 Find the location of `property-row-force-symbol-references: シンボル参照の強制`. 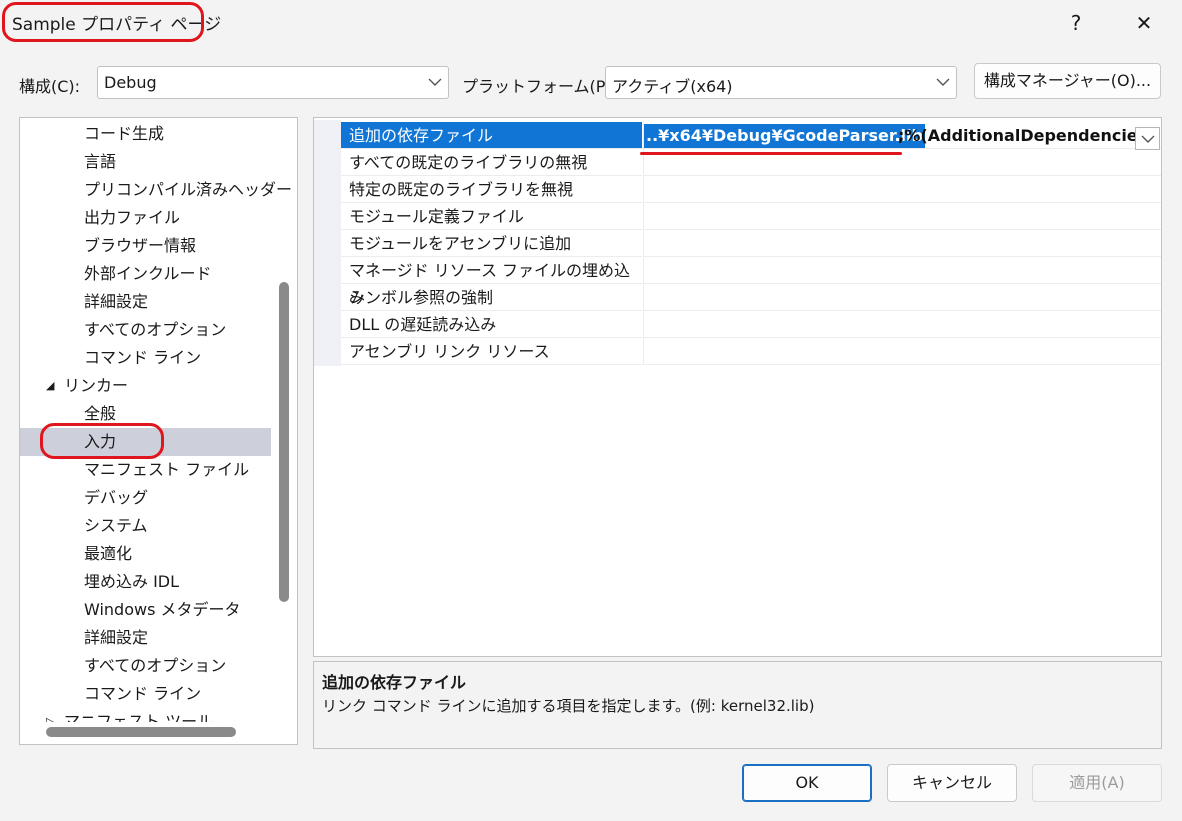

property-row-force-symbol-references: シンボル参照の強制 is located at coordinates (751, 297).